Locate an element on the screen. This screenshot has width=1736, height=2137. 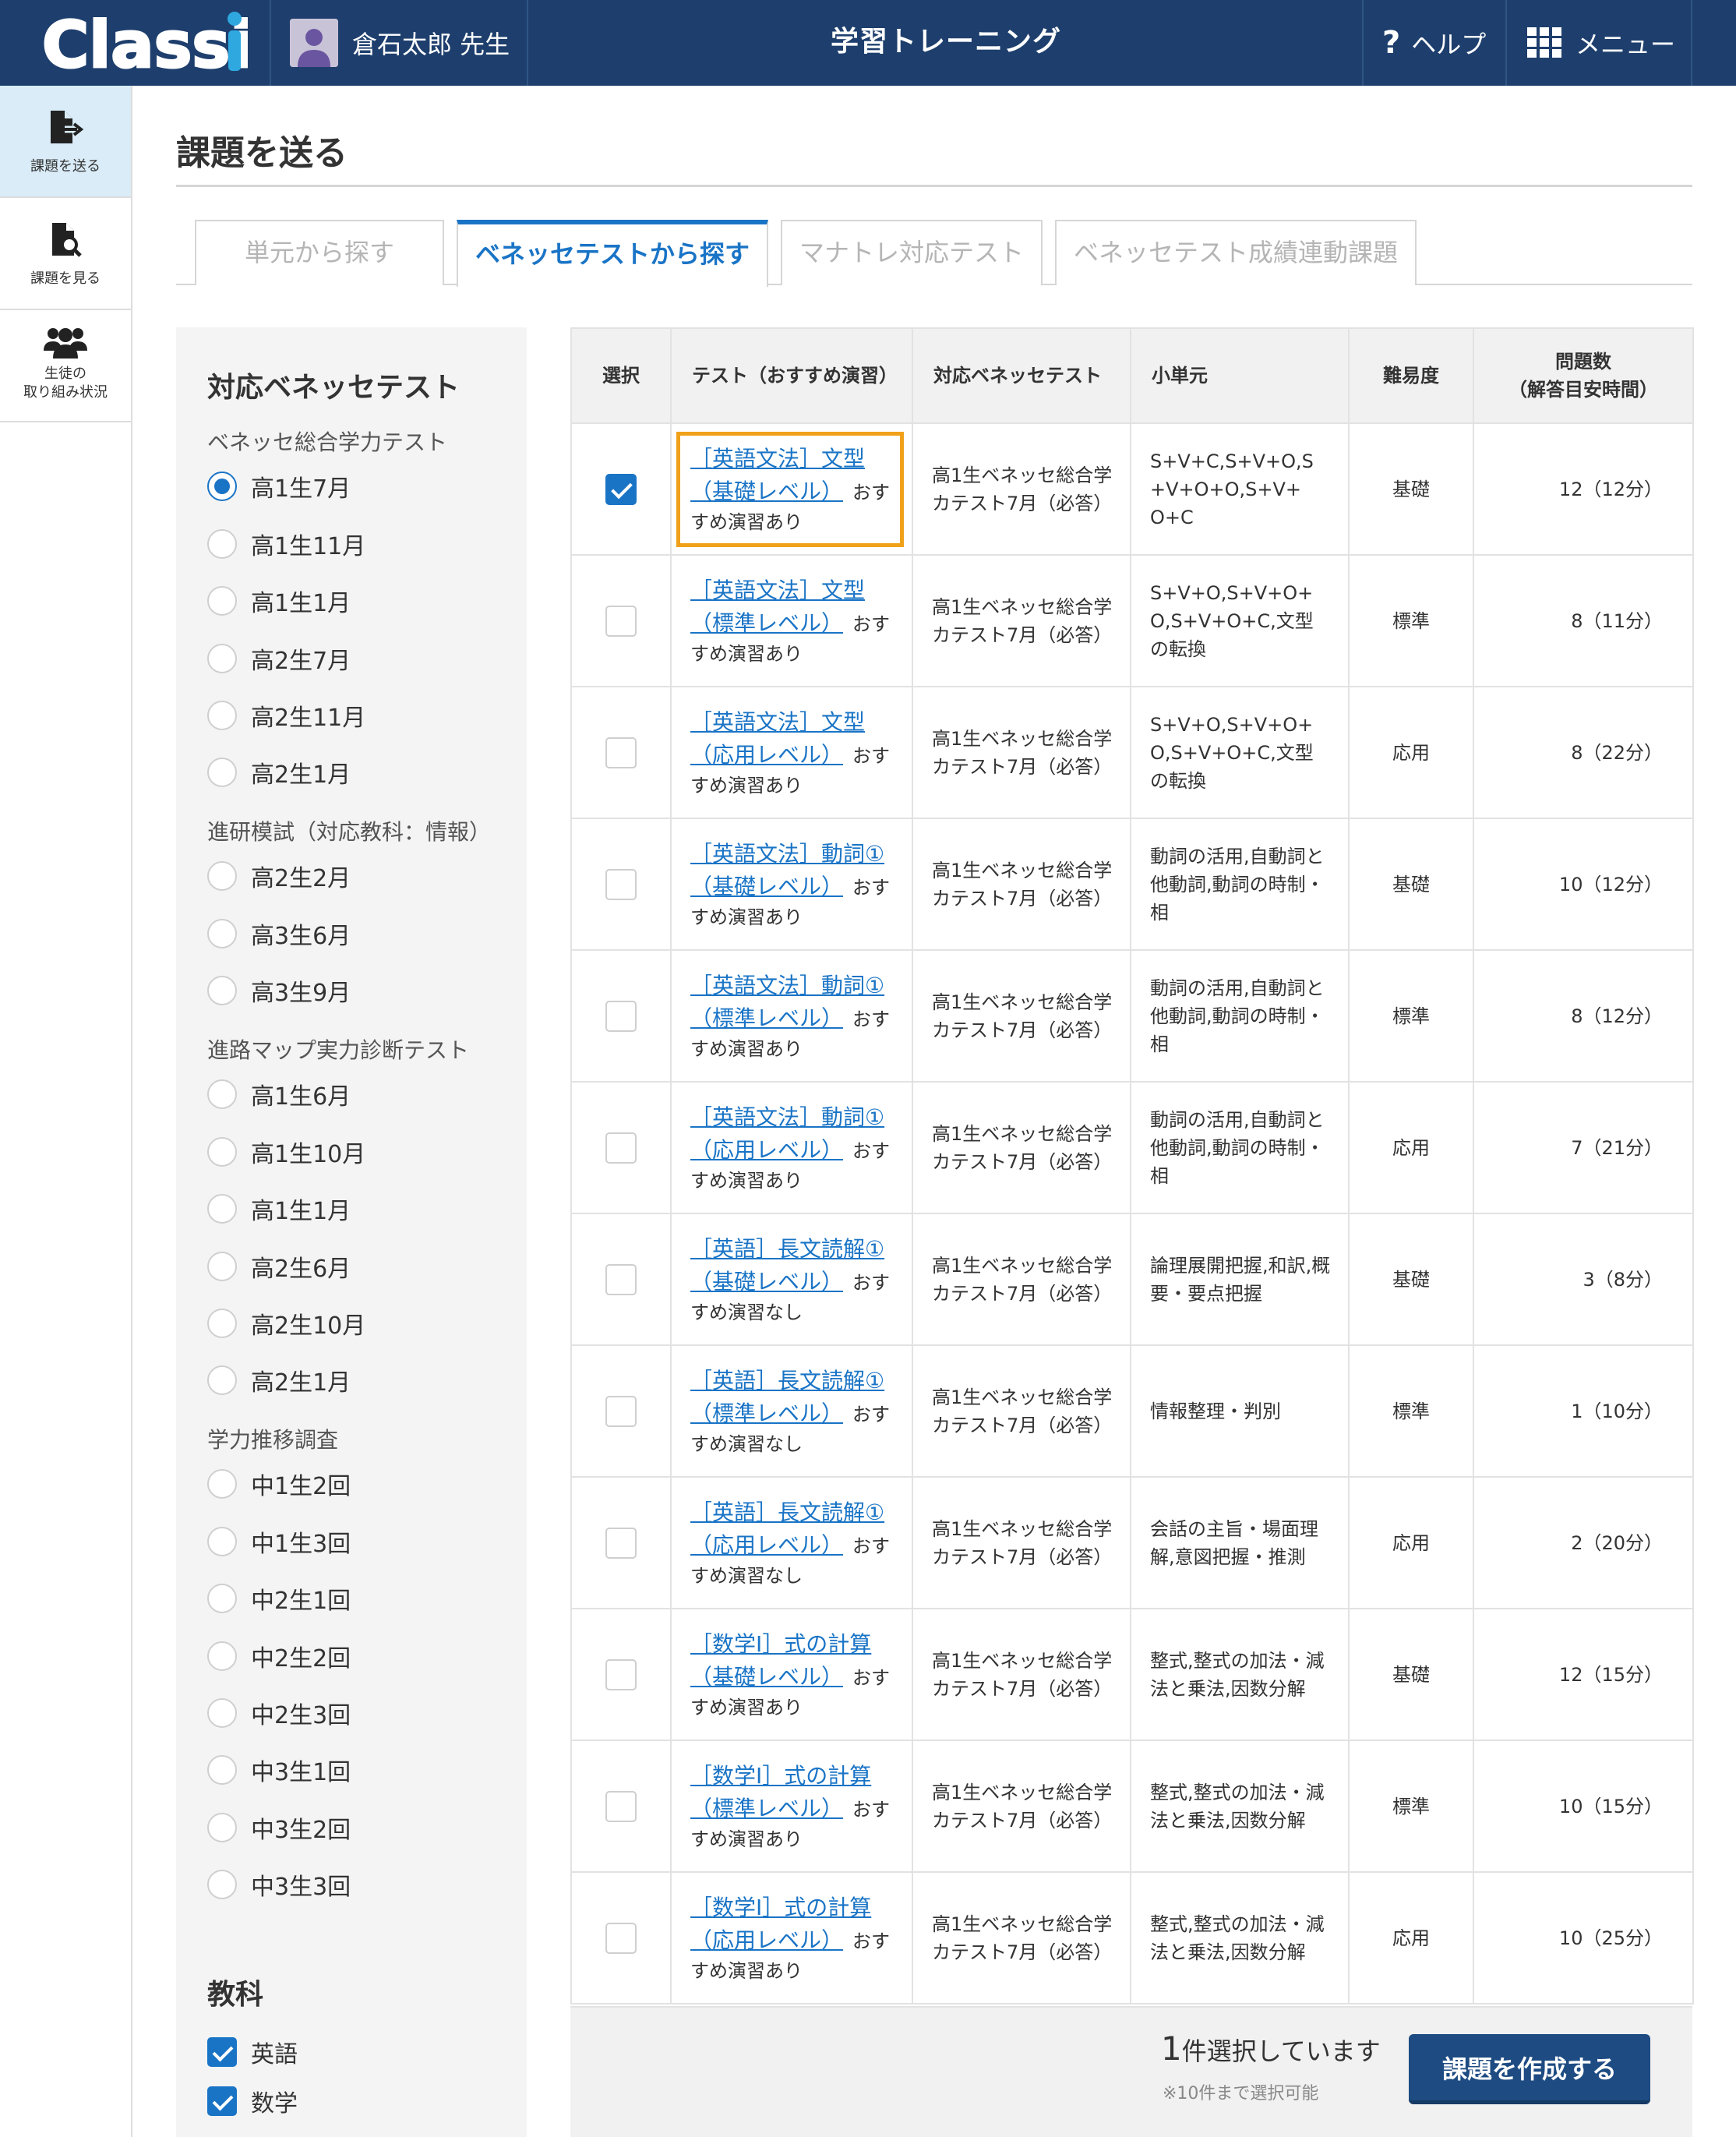
radio-option: 中2生2回 is located at coordinates (279, 1656).